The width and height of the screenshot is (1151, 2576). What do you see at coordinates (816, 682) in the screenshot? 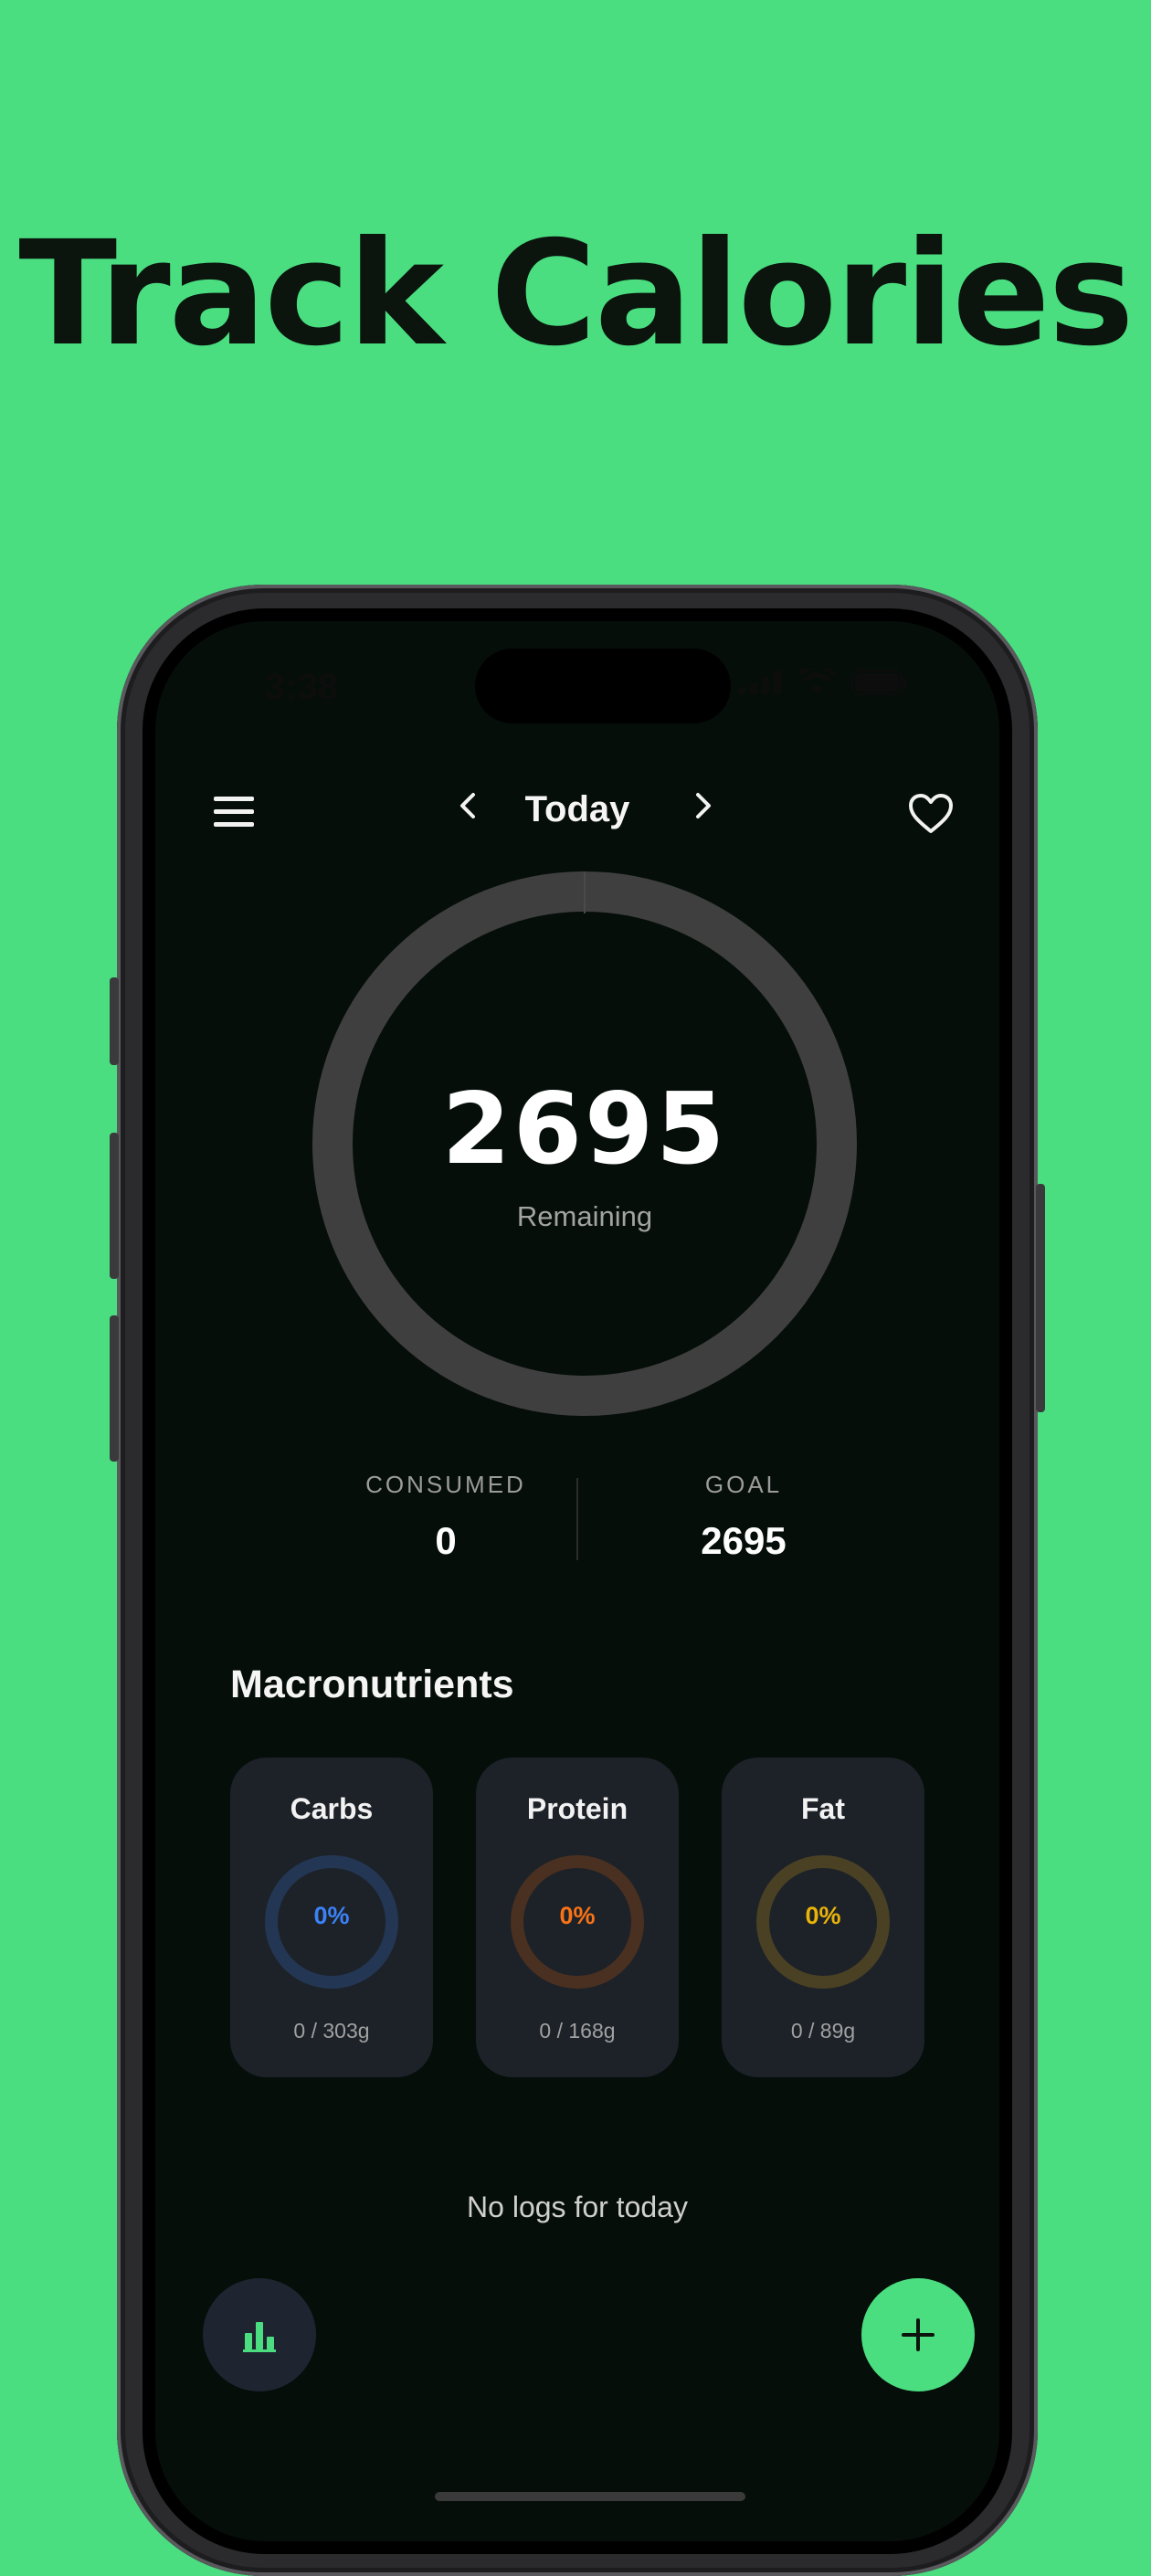
I see `wifi-icon` at bounding box center [816, 682].